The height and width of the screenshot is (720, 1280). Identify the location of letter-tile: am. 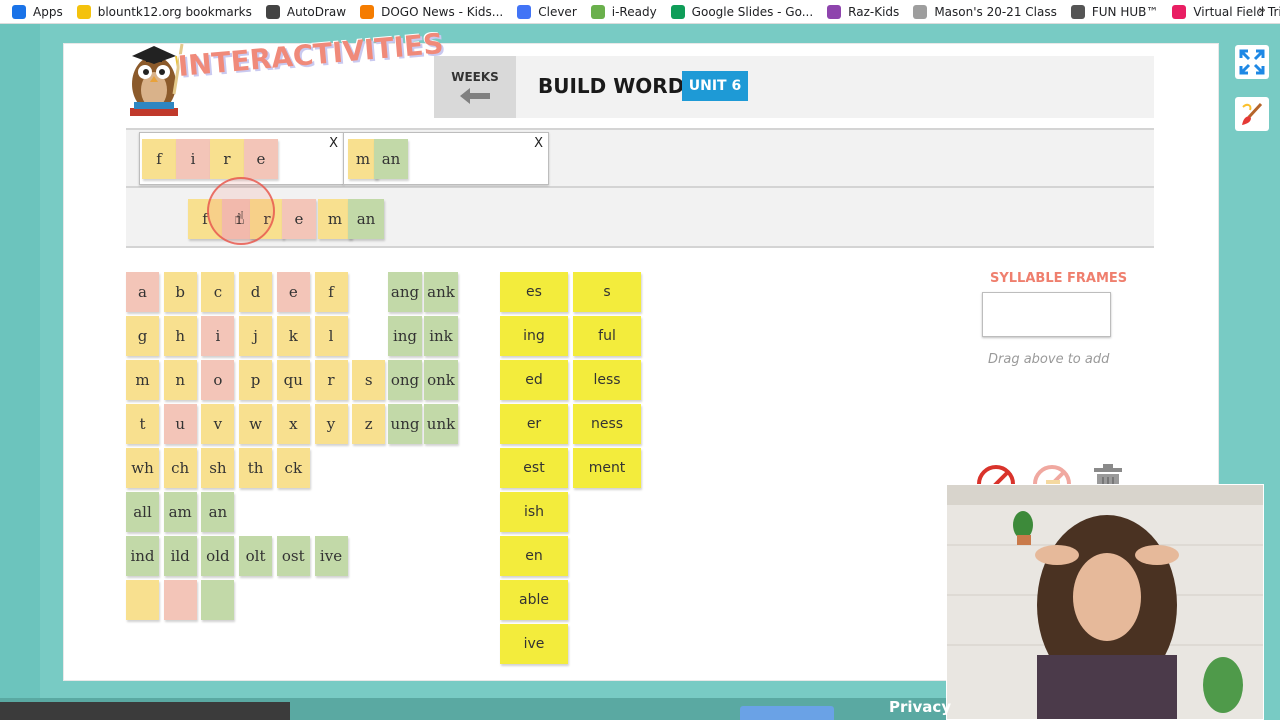
(180, 512).